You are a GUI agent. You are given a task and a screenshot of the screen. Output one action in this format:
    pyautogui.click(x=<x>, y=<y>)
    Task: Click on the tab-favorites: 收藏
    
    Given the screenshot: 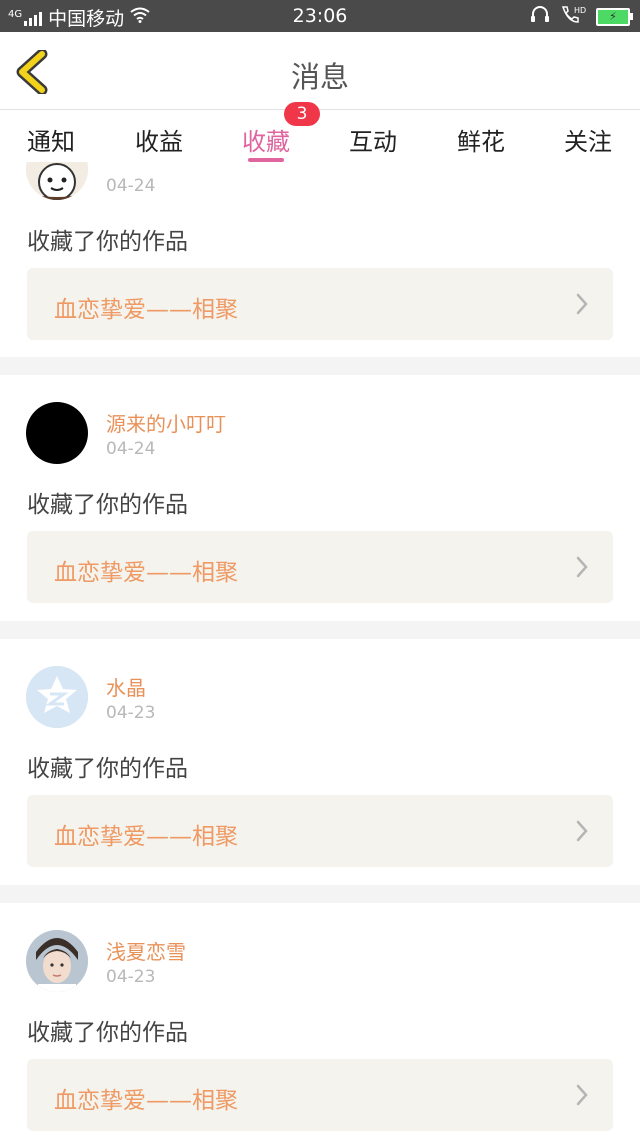 What is the action you would take?
    pyautogui.click(x=266, y=139)
    